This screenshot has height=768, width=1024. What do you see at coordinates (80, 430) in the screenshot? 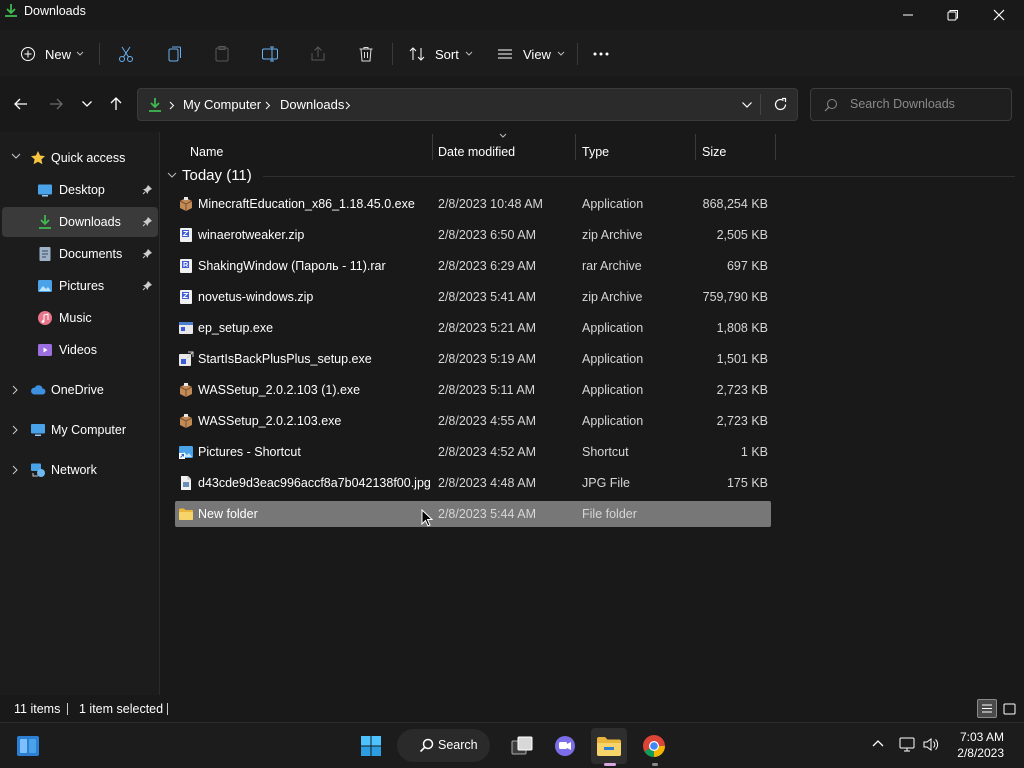
I see `sidebar-item-my-computer: My Computer` at bounding box center [80, 430].